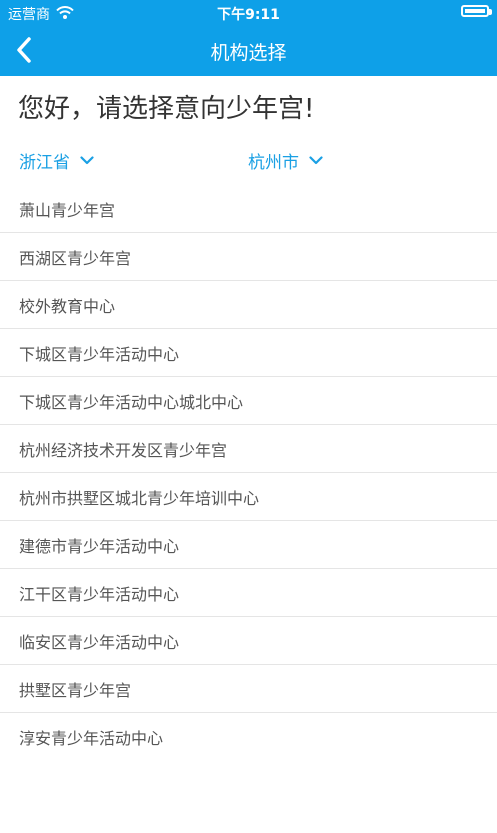 The height and width of the screenshot is (833, 497). What do you see at coordinates (166, 109) in the screenshot?
I see `greeting-heading: 您好，请选择意向少年宫!` at bounding box center [166, 109].